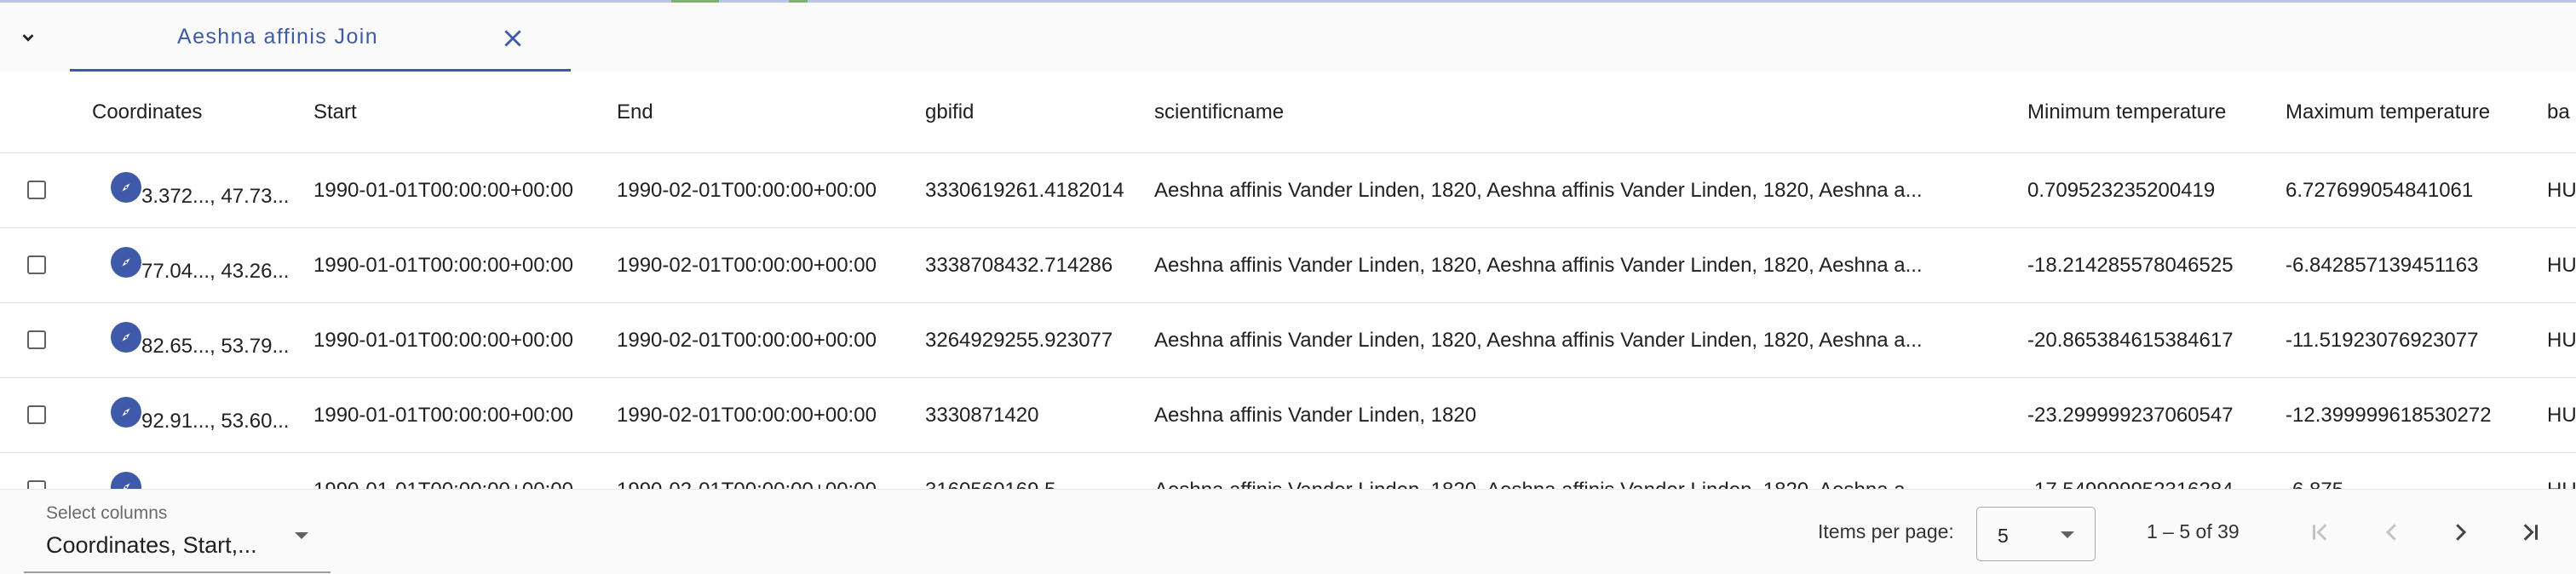 This screenshot has width=2576, height=574. Describe the element at coordinates (2383, 265) in the screenshot. I see `max-temperature-value: -6.842857139451163` at that location.